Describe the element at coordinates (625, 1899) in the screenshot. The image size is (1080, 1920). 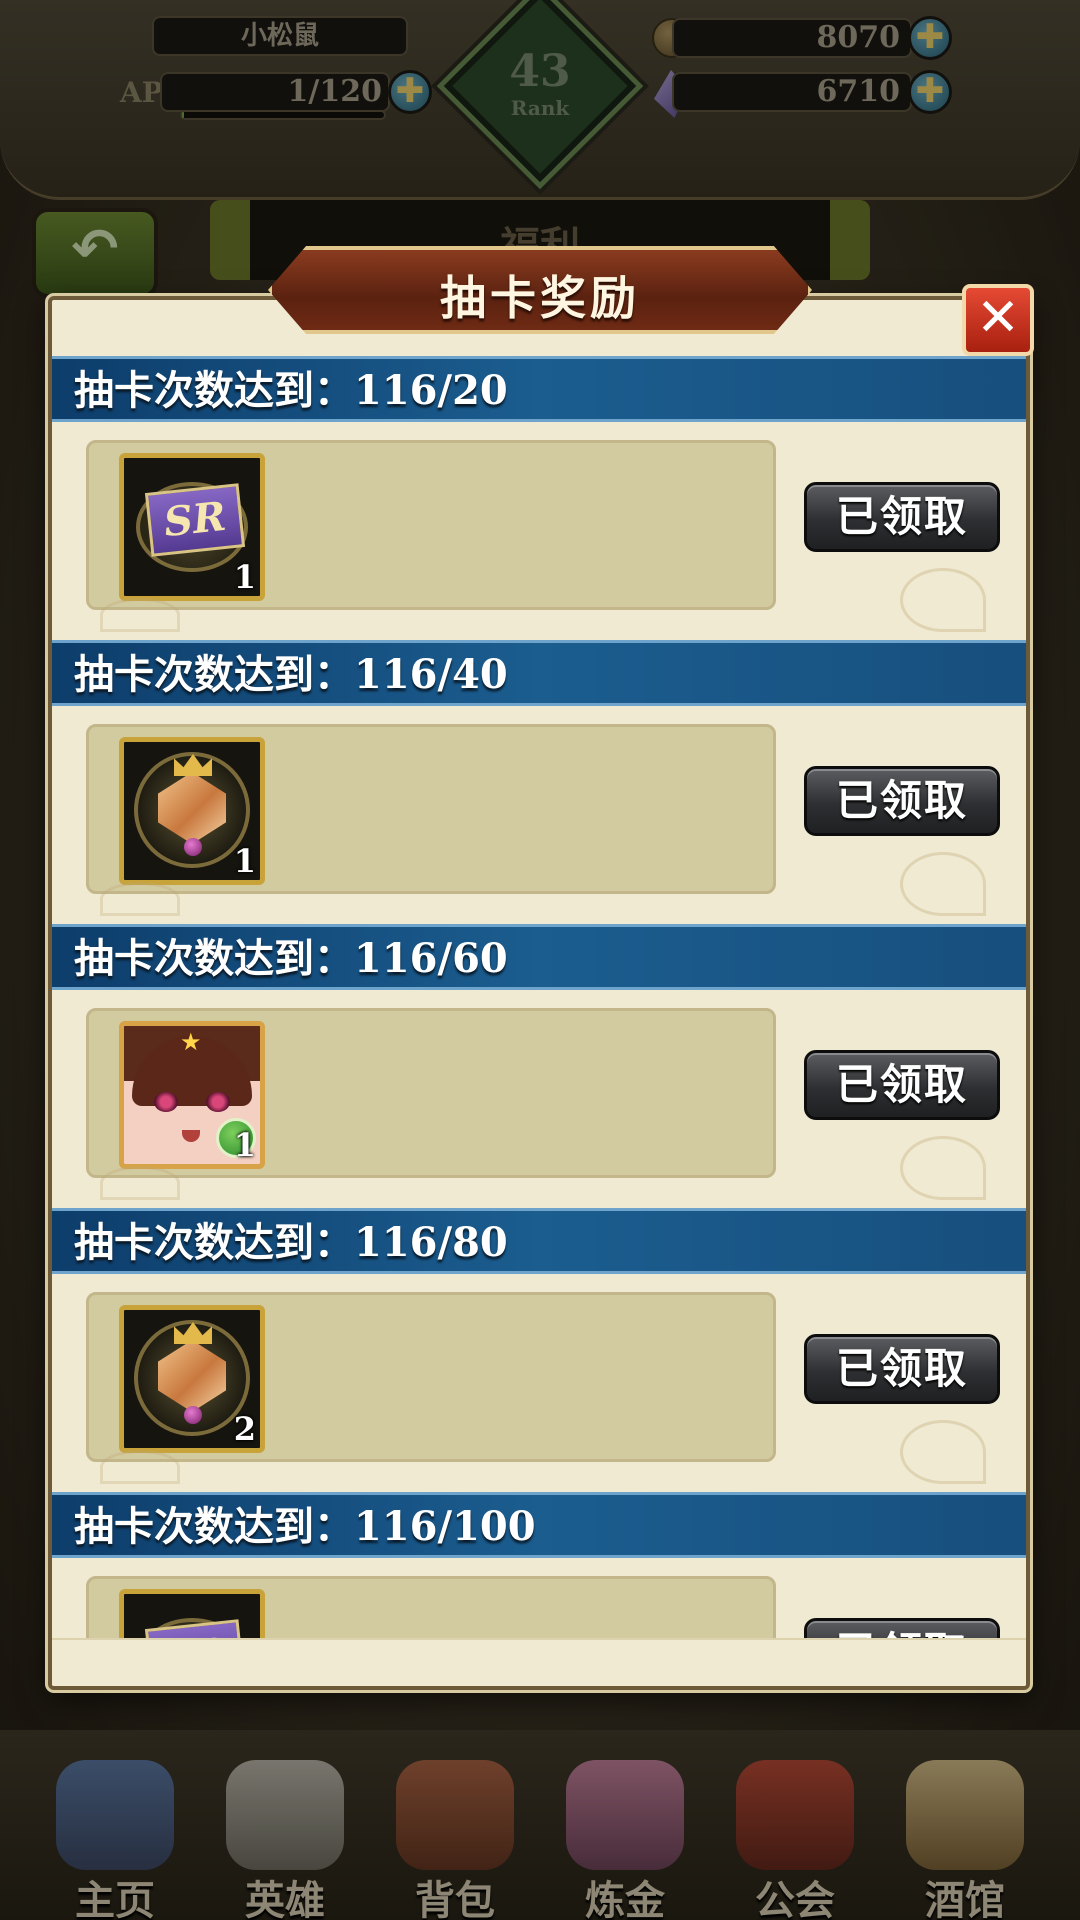
I see `nav-label: 炼金` at that location.